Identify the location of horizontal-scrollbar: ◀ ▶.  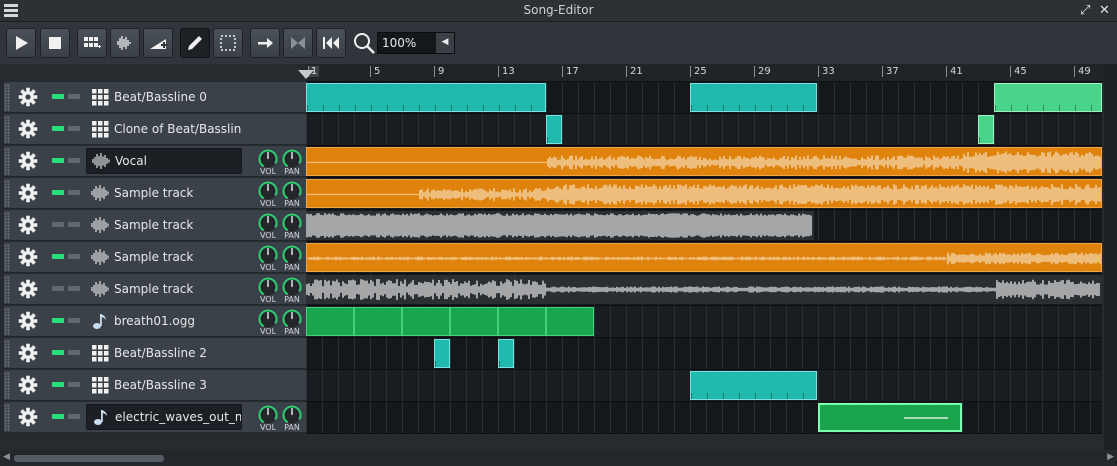
(558, 458).